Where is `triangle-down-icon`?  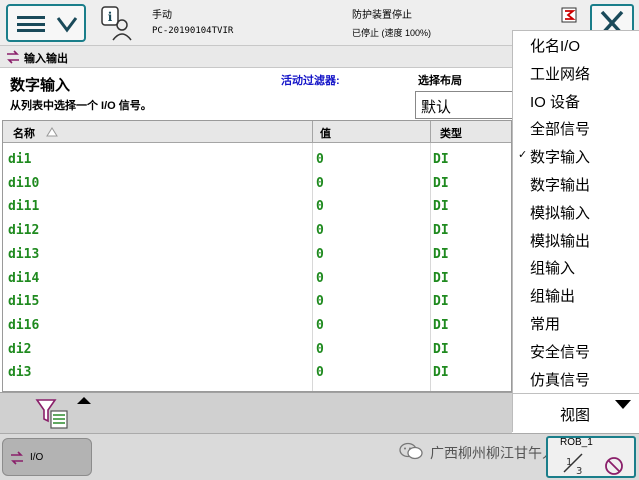 triangle-down-icon is located at coordinates (623, 404).